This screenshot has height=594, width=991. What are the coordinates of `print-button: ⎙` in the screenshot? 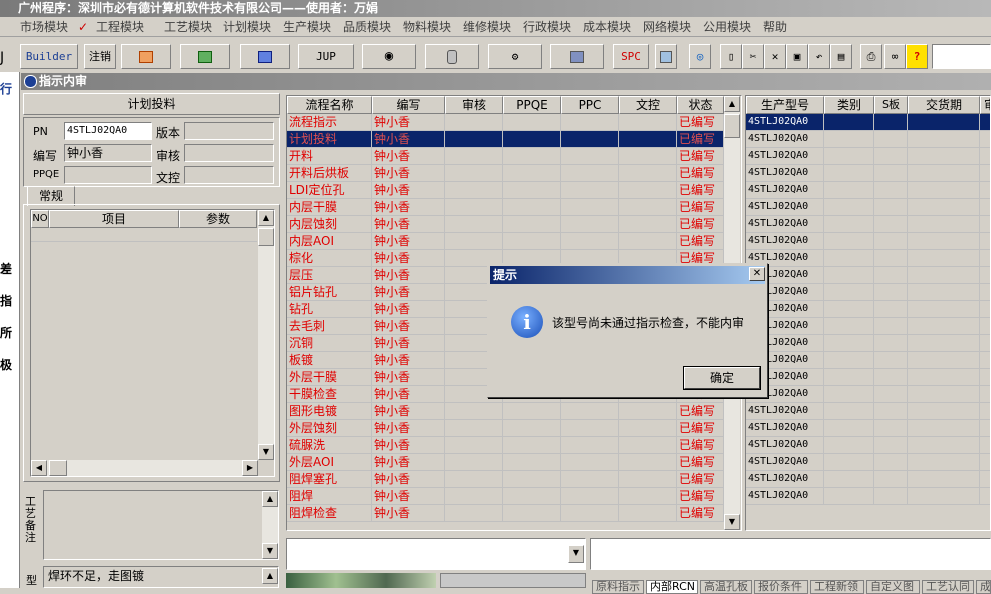 It's located at (871, 56).